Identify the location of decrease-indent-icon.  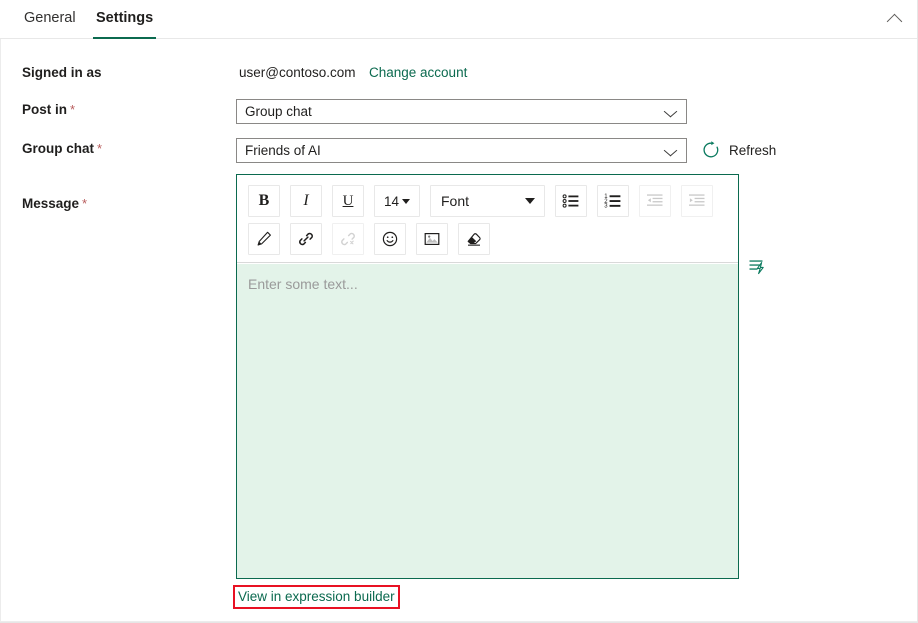
(655, 200).